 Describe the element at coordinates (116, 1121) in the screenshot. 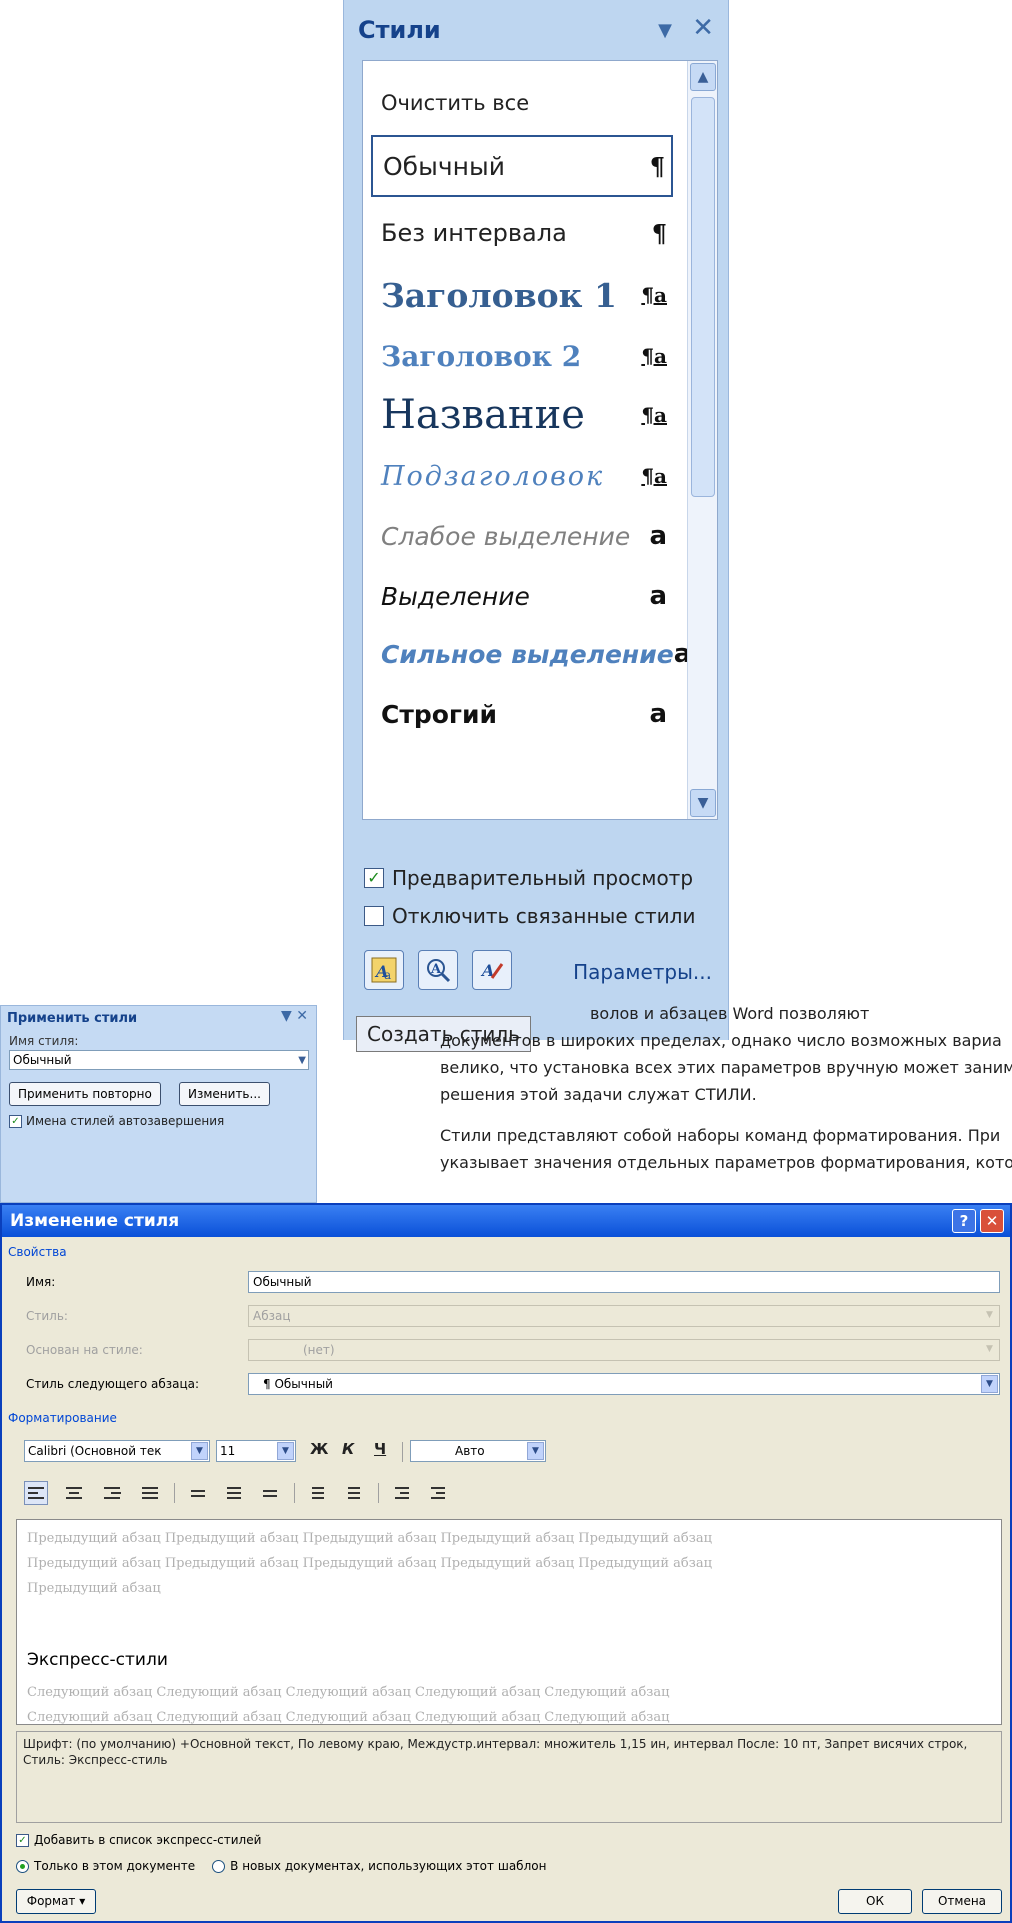

I see `autocomplete-checkbox: ✓ Имена стилей автозавершения` at that location.